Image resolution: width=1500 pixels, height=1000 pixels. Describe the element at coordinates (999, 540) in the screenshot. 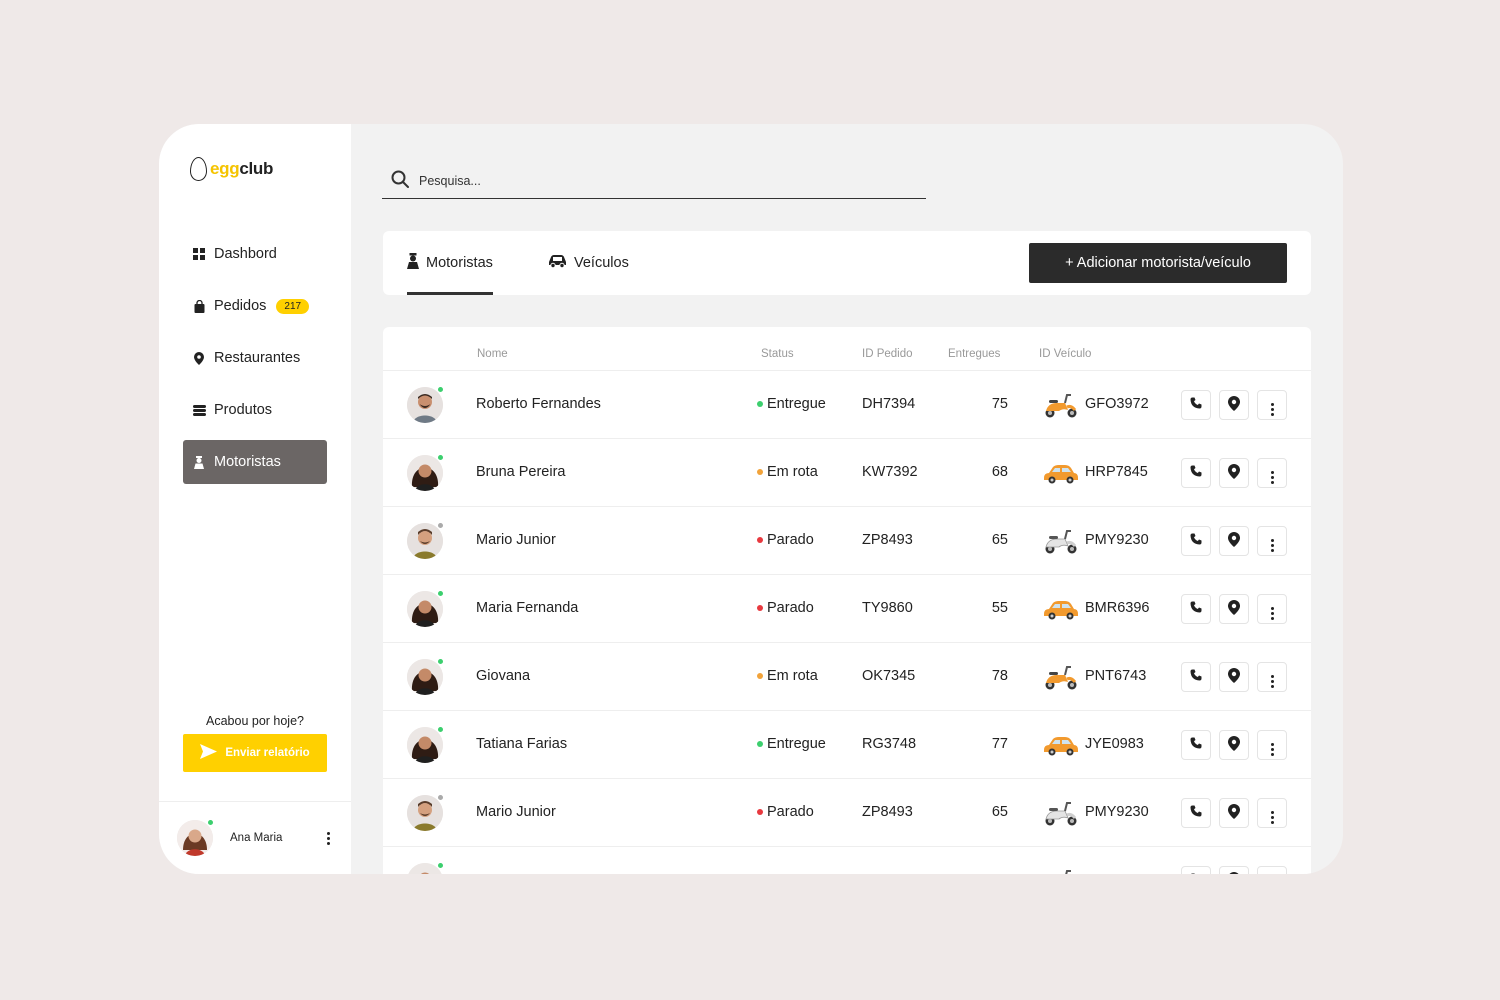

I see `delivered-count: 65` at that location.